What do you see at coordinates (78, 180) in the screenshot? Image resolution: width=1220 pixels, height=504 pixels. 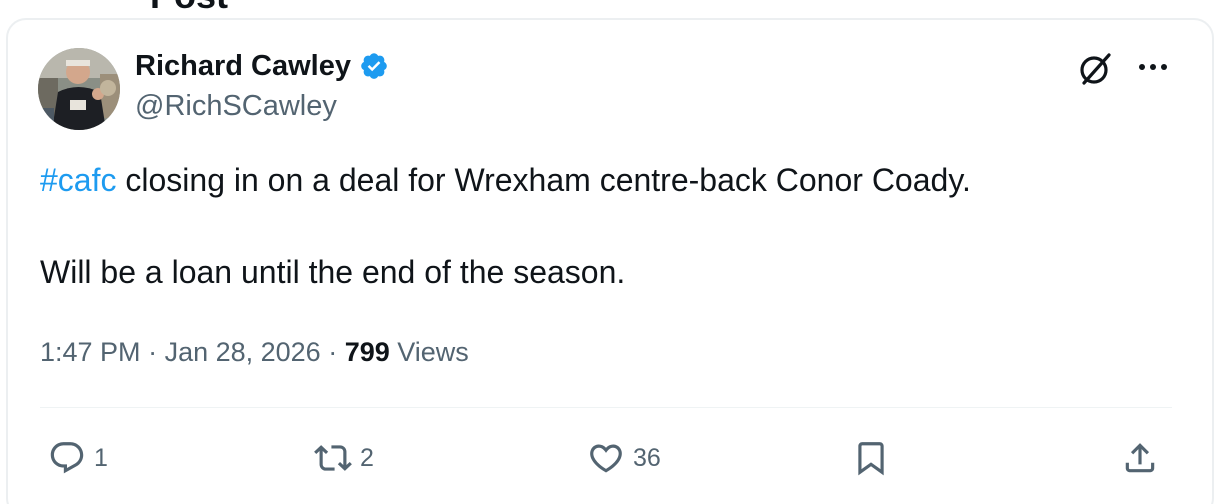 I see `hashtag-link: #cafc` at bounding box center [78, 180].